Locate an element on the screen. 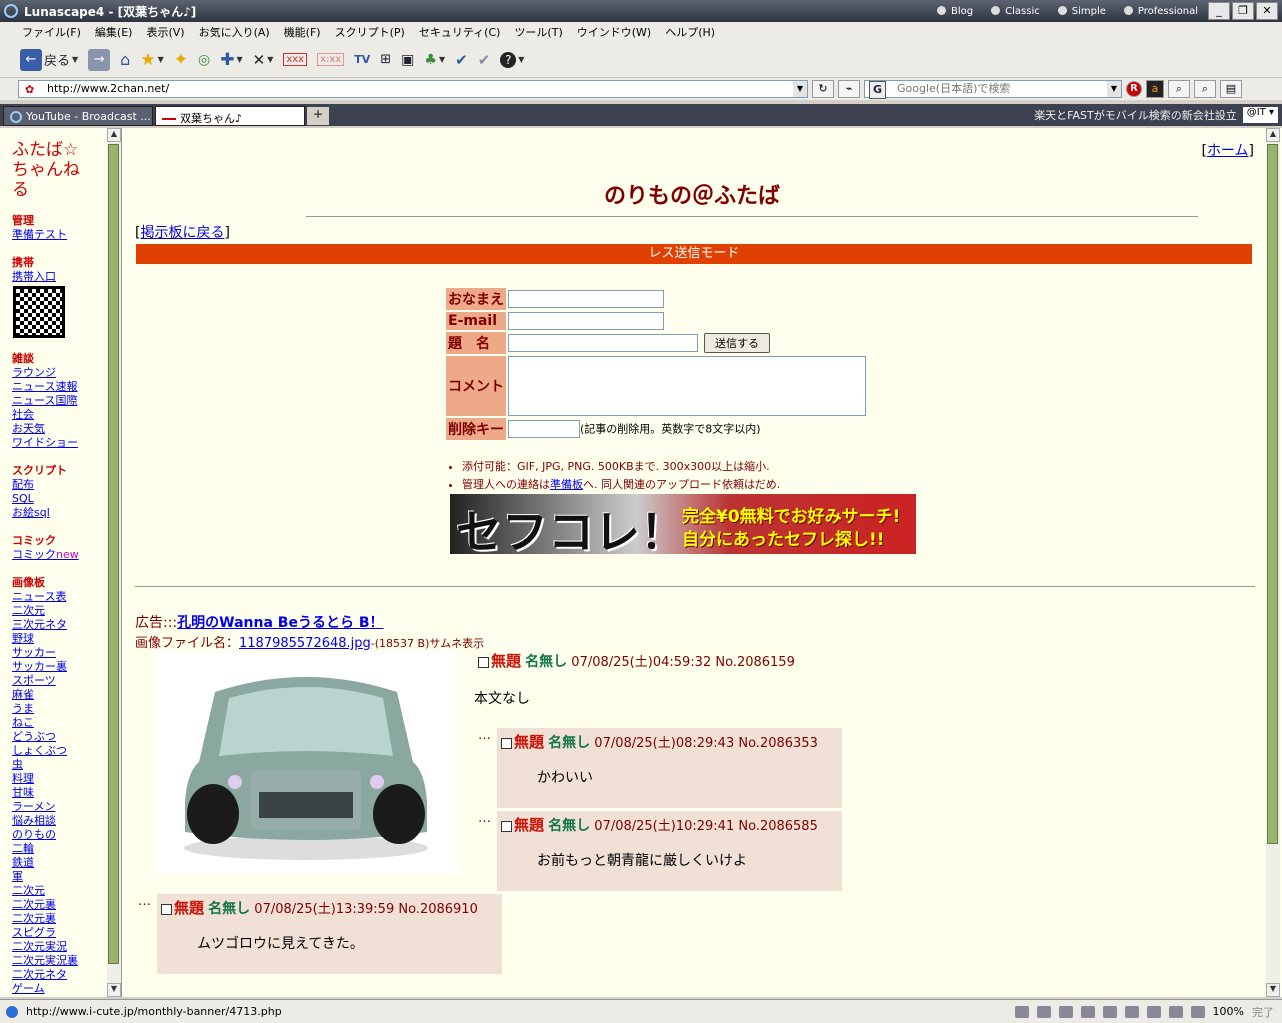 The width and height of the screenshot is (1282, 1023). sidebar-scrollbar: ▲ ▼ is located at coordinates (114, 562).